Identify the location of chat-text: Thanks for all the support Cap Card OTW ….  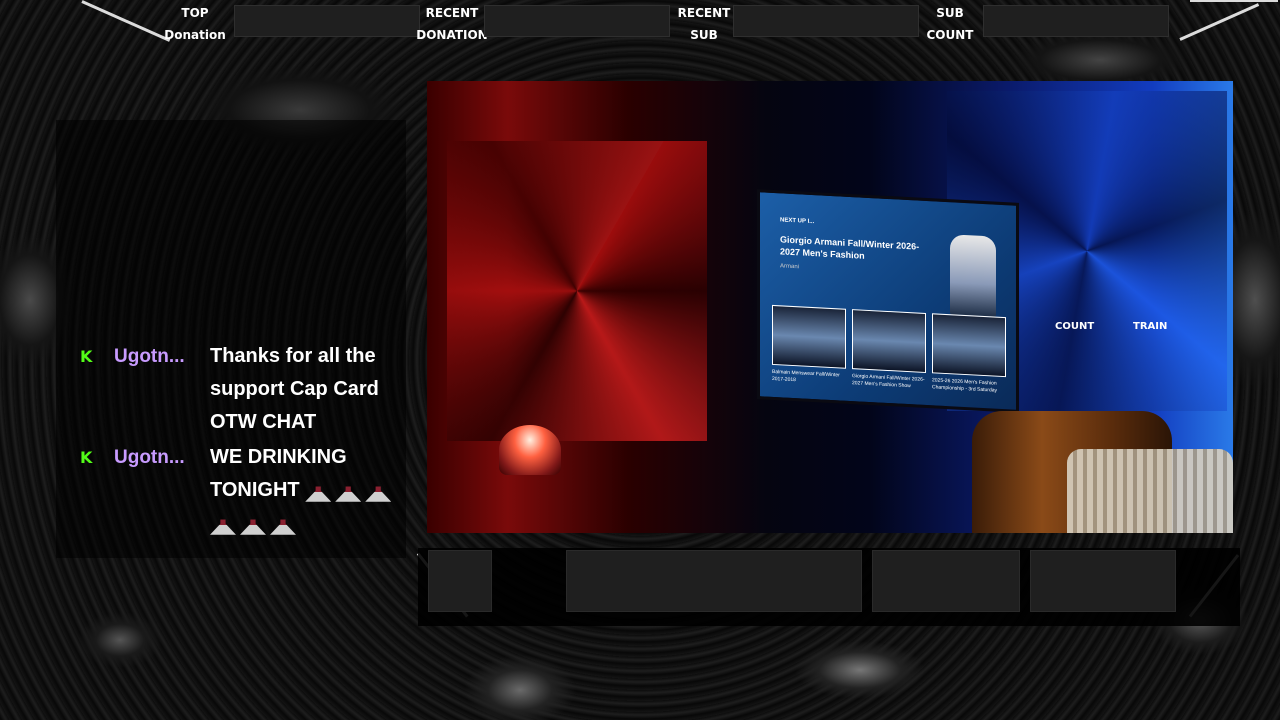
(294, 389).